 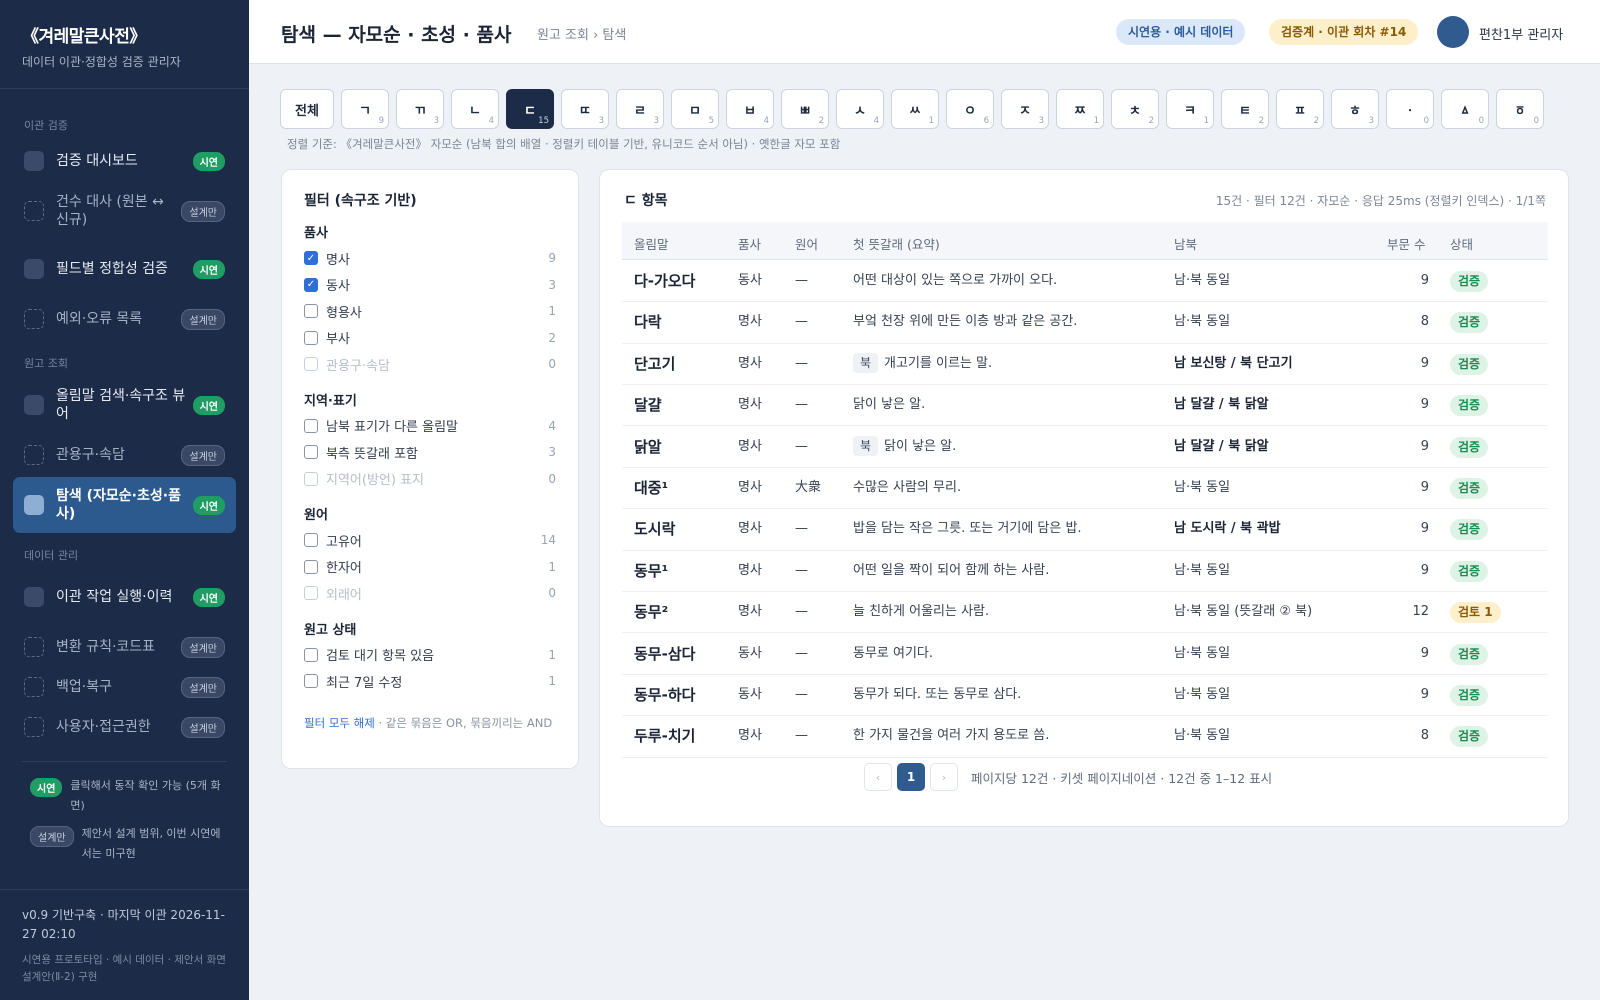 I want to click on sidebar-item-search-viewer: 올림말 검색·속구조 뷰어 시연, so click(x=124, y=405).